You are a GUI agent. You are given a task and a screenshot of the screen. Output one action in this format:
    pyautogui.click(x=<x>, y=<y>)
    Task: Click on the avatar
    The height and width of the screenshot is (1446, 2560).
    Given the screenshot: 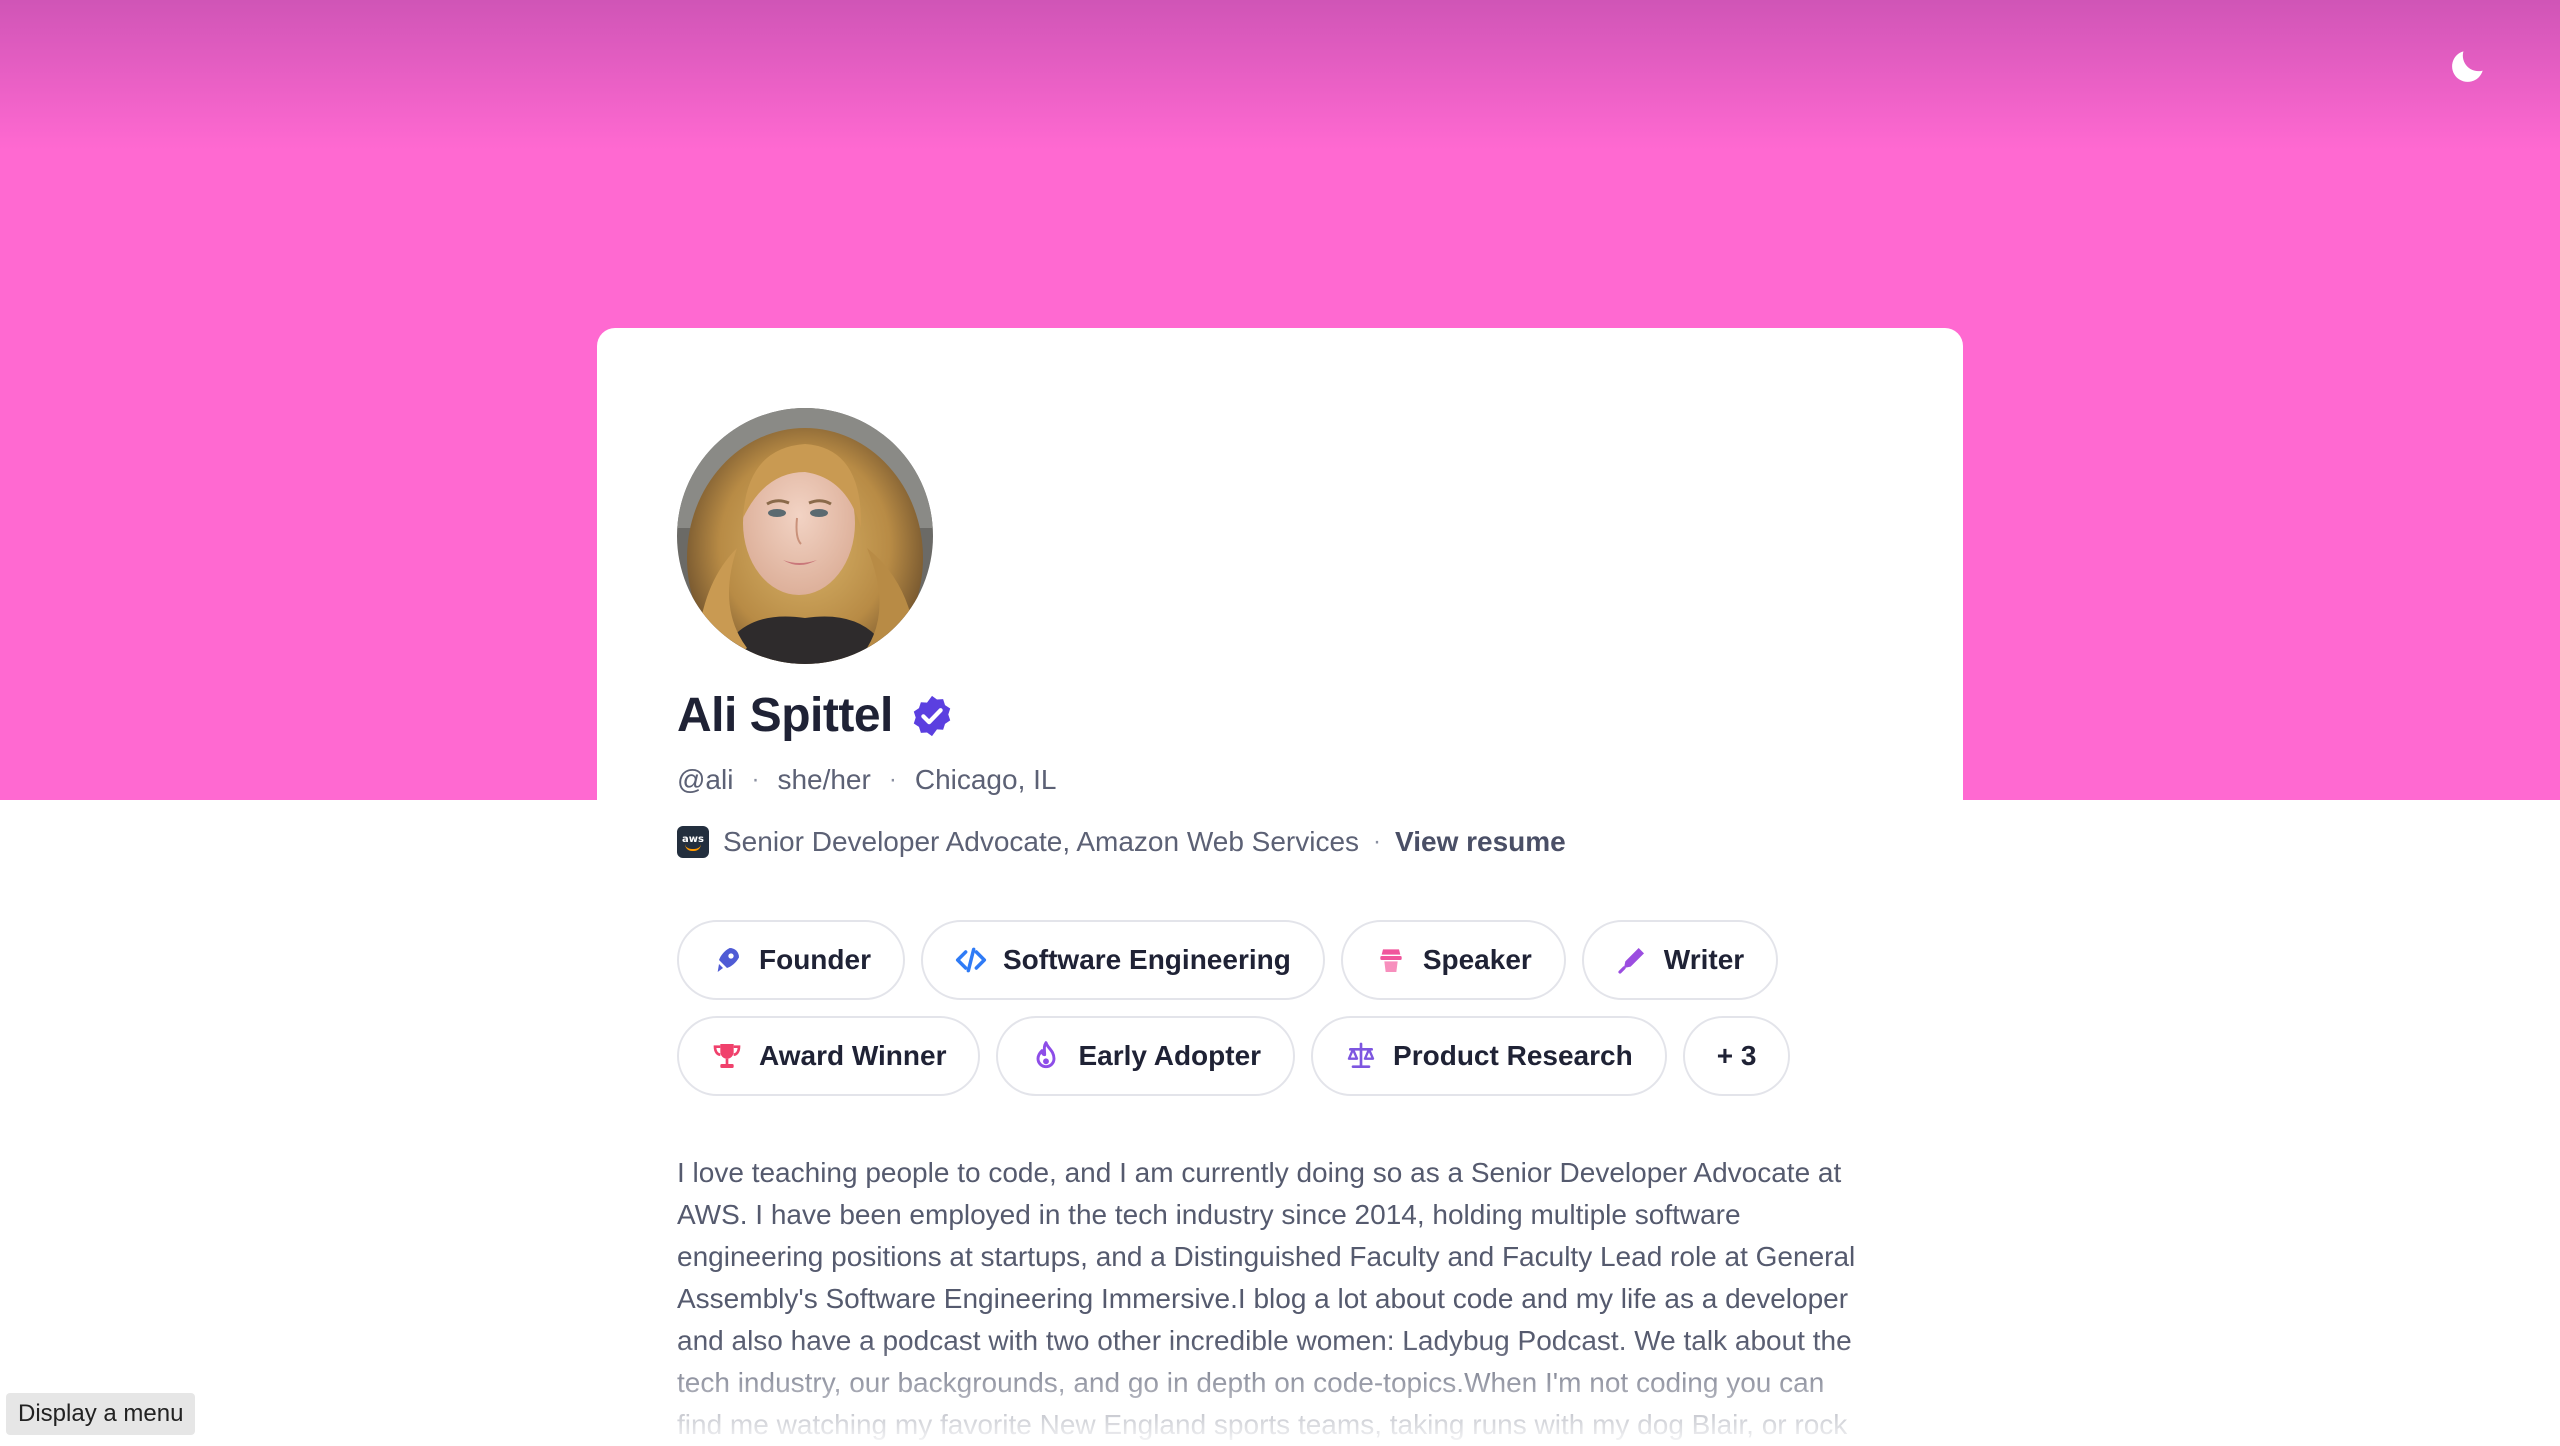 What is the action you would take?
    pyautogui.click(x=805, y=536)
    